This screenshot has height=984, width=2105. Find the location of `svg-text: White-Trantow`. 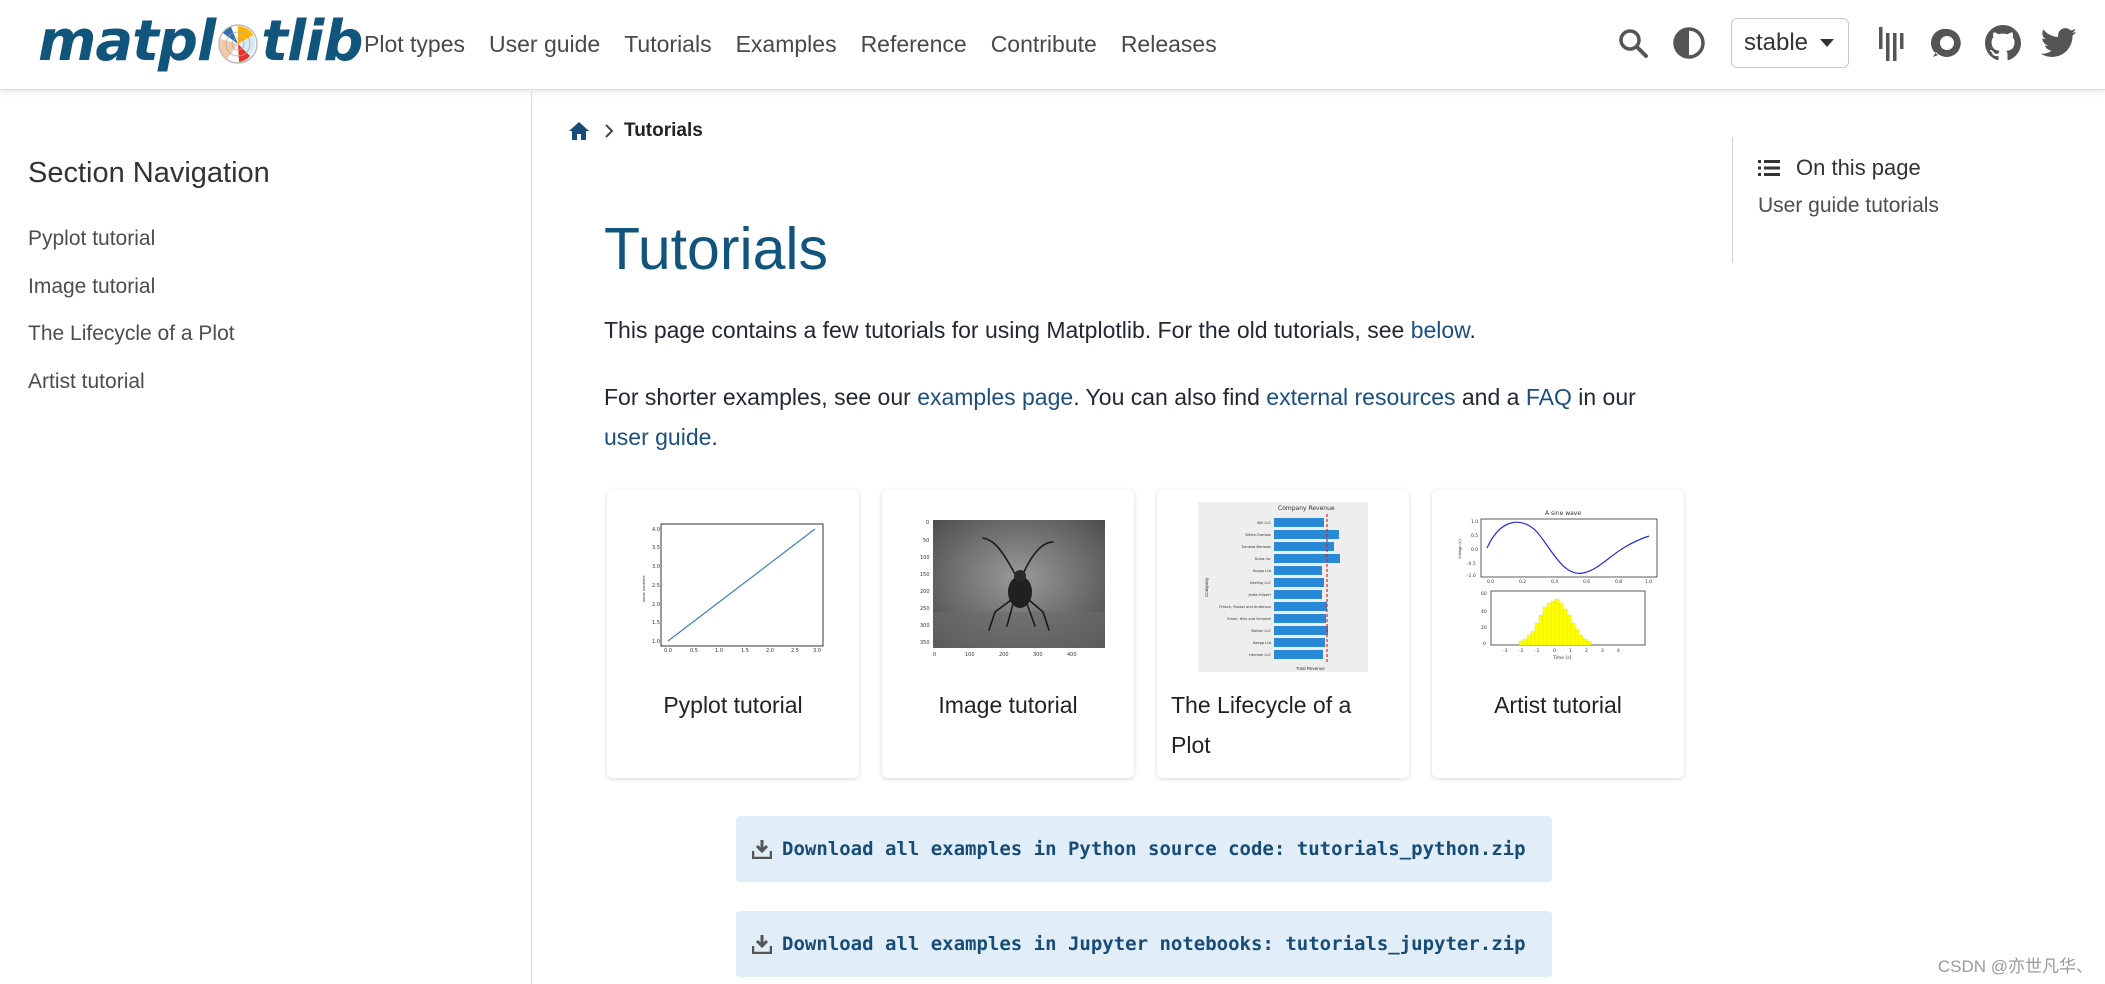

svg-text: White-Trantow is located at coordinates (1258, 535).